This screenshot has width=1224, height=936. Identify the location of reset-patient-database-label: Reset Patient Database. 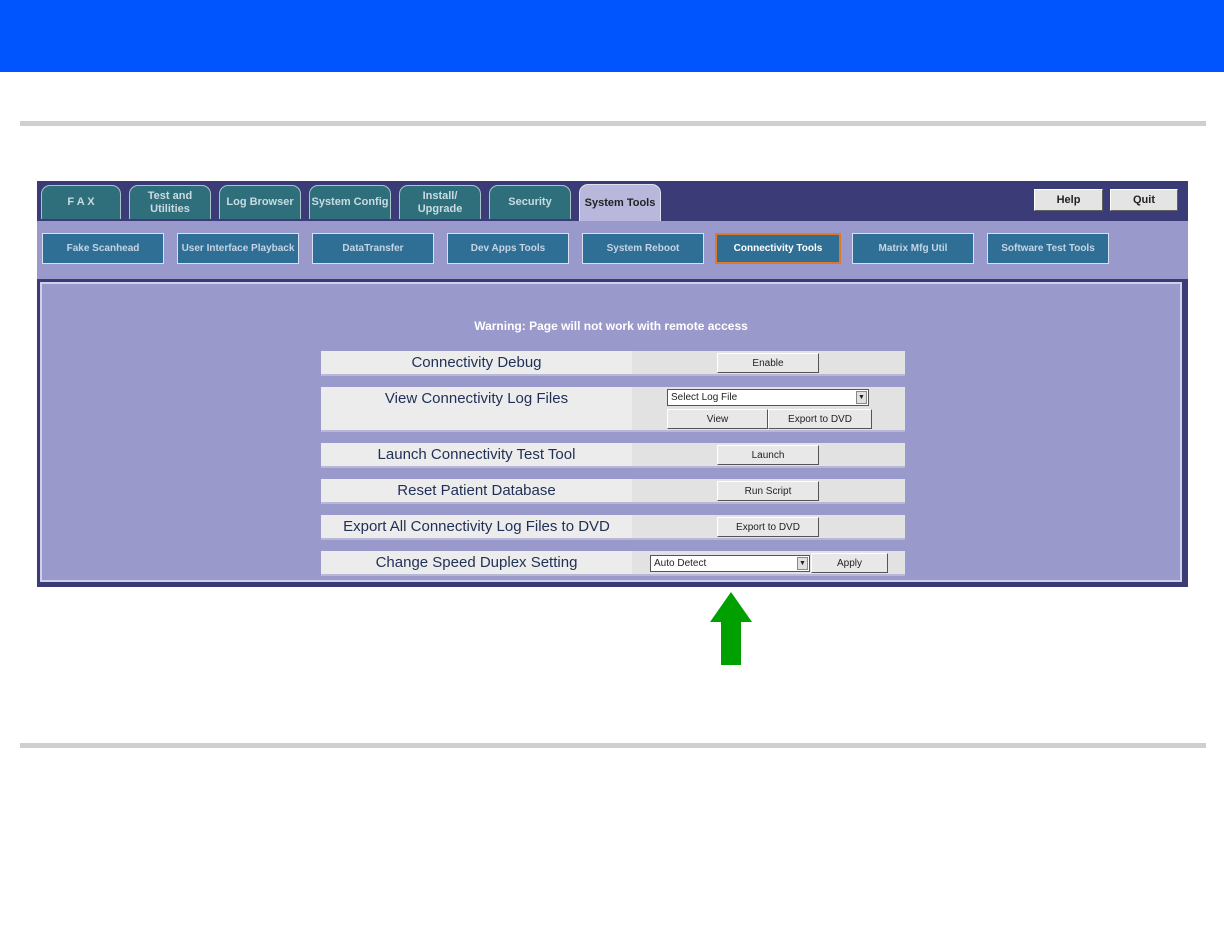
(476, 490).